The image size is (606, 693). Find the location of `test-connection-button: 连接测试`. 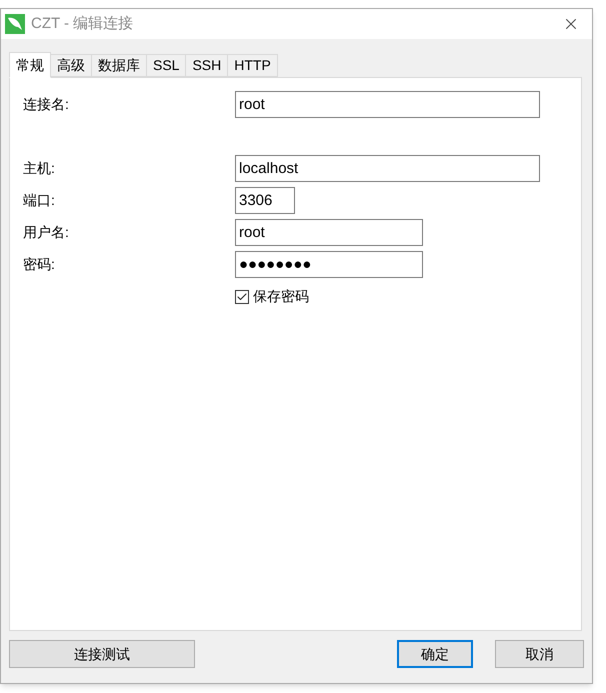

test-connection-button: 连接测试 is located at coordinates (102, 654).